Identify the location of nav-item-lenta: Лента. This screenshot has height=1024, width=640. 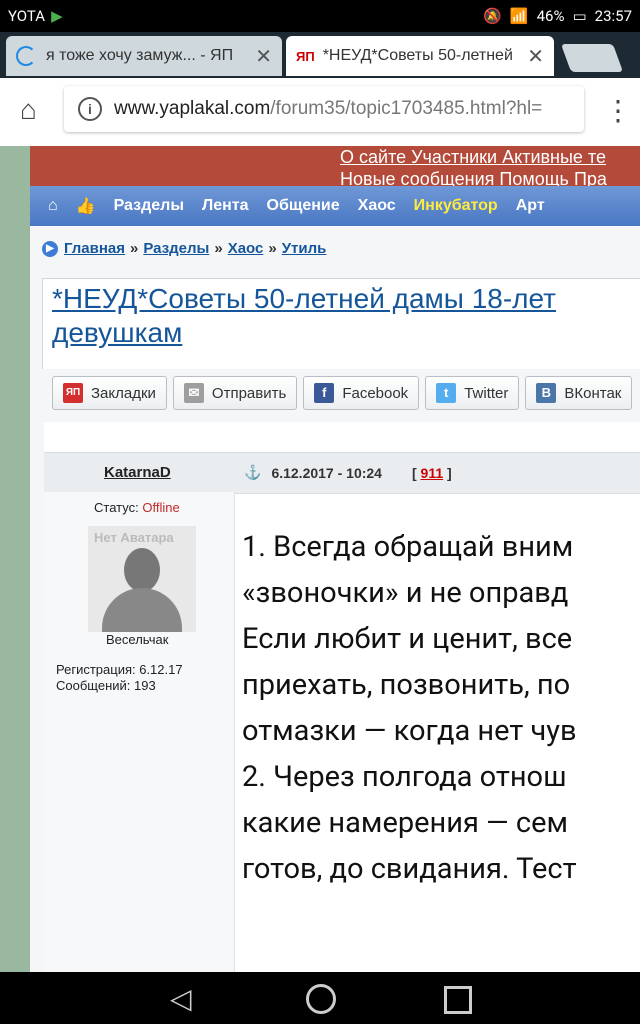
(225, 206).